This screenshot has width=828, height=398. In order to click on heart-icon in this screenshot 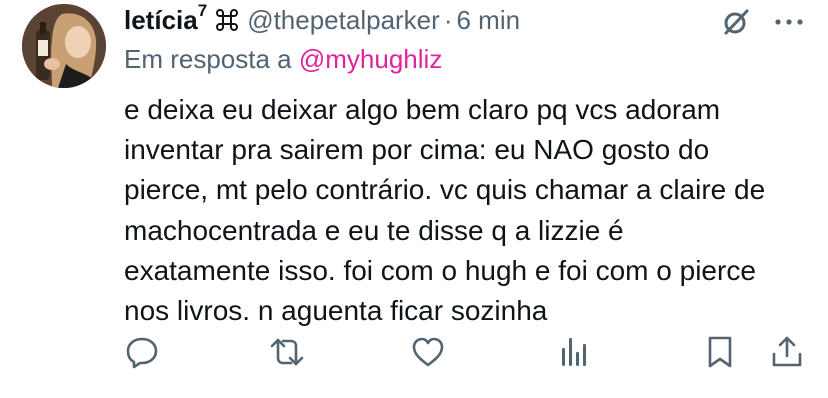, I will do `click(428, 352)`.